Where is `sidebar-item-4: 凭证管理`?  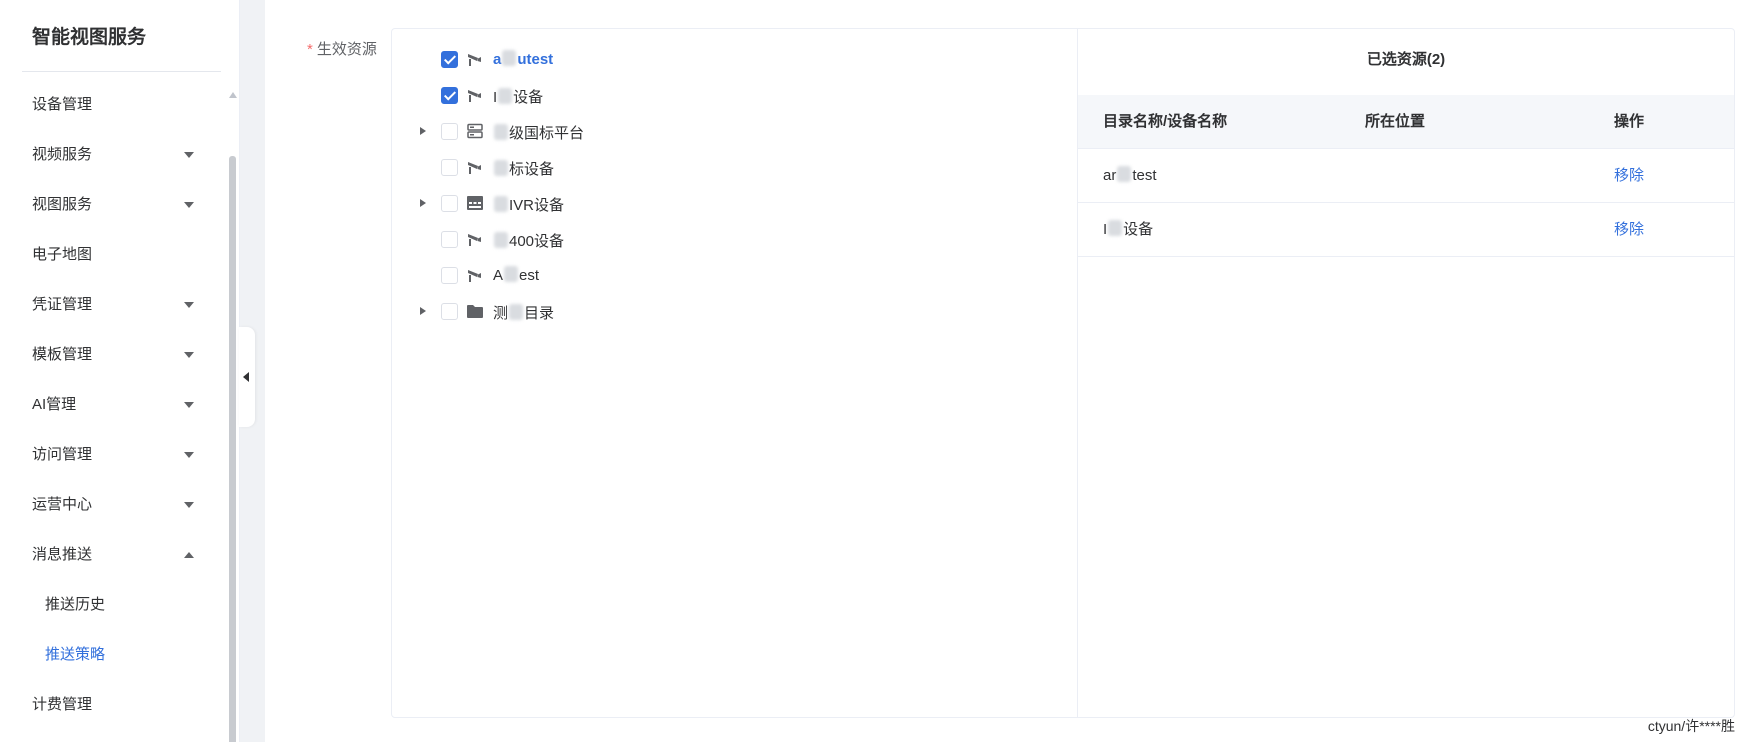 sidebar-item-4: 凭证管理 is located at coordinates (114, 305).